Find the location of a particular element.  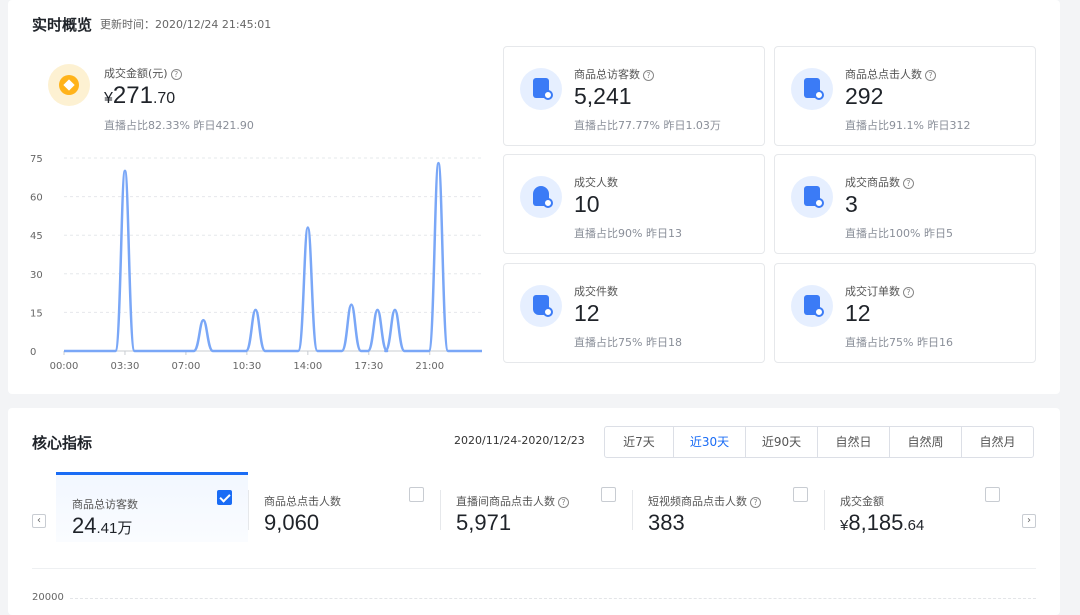

card-sub: 直播占比77.77% 昨日1.03万 is located at coordinates (647, 125).